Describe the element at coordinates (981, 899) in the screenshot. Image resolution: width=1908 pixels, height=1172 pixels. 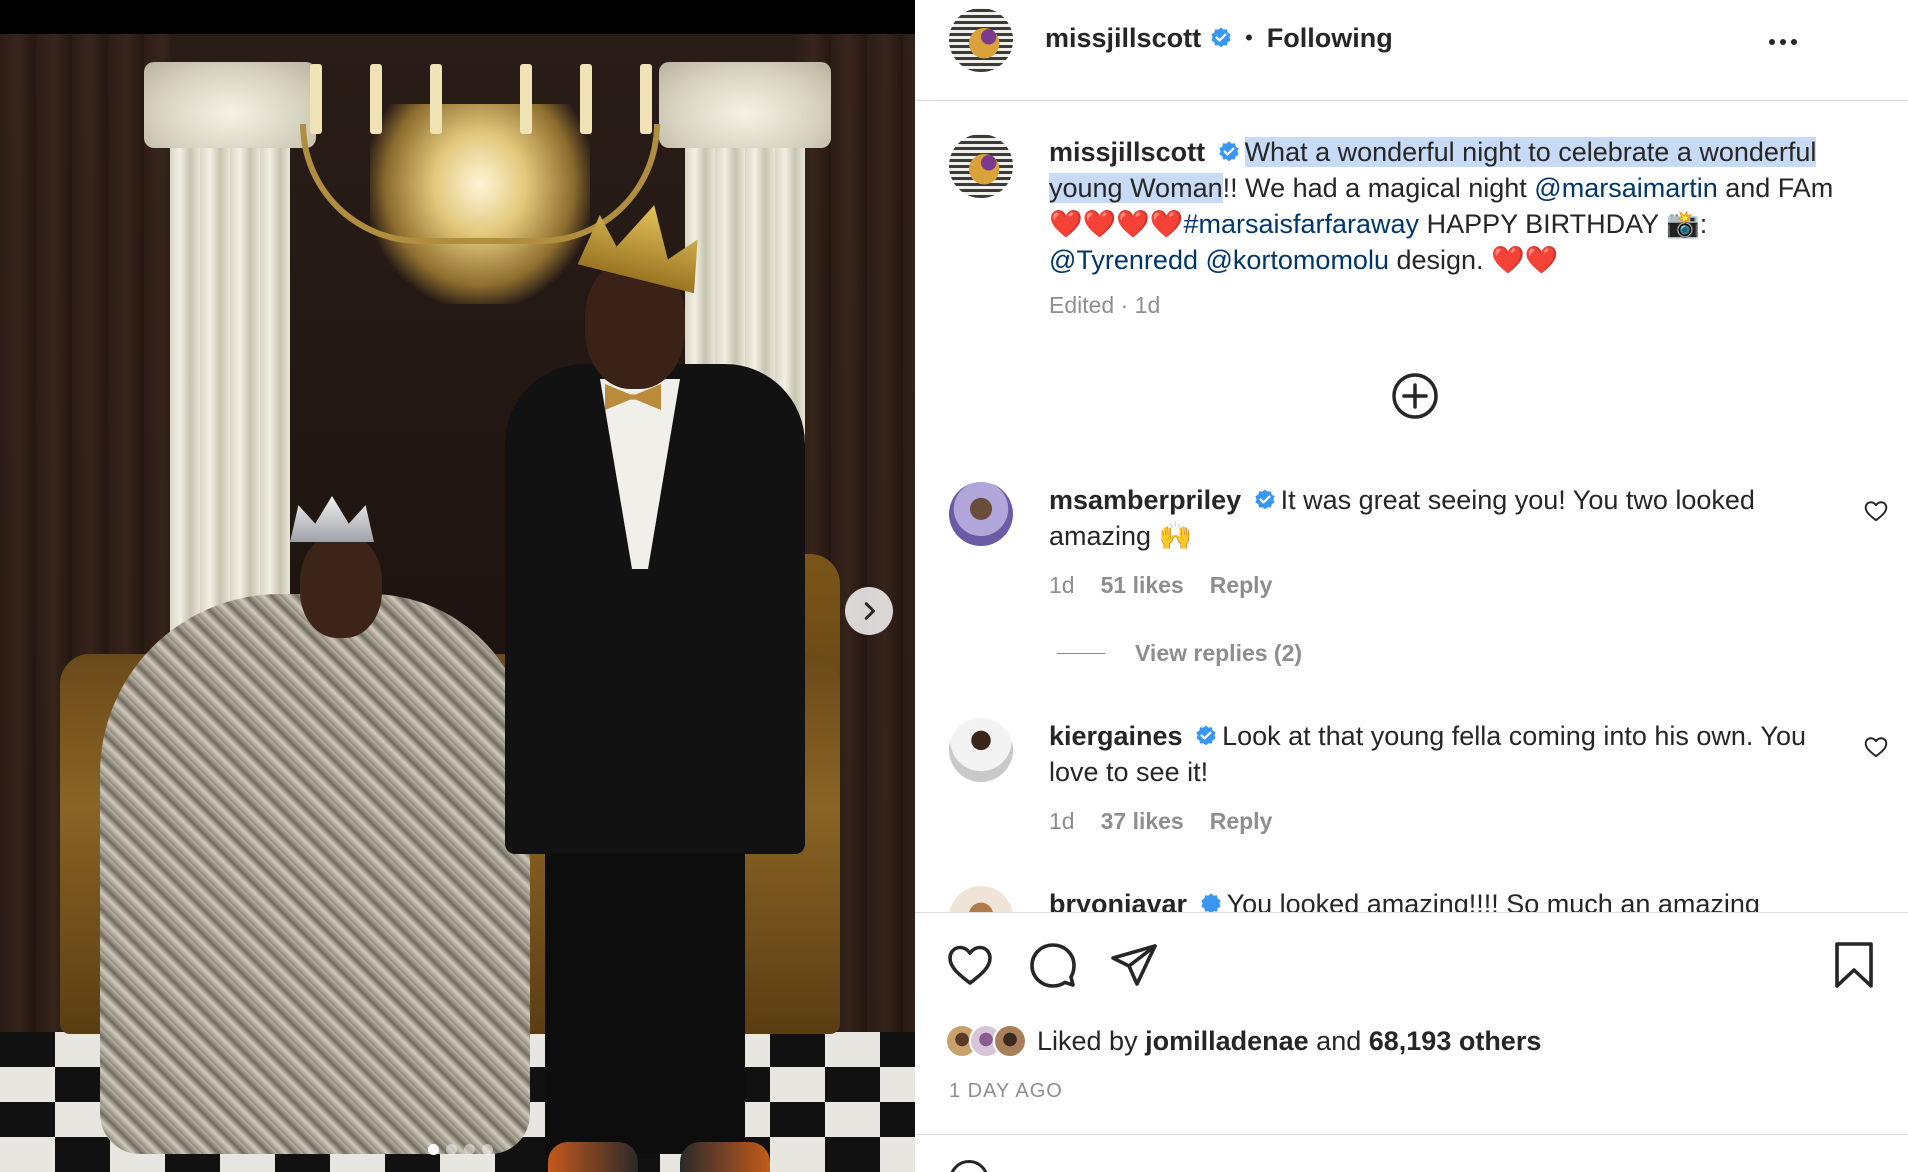
I see `comment-avatar-bryonjavar` at that location.